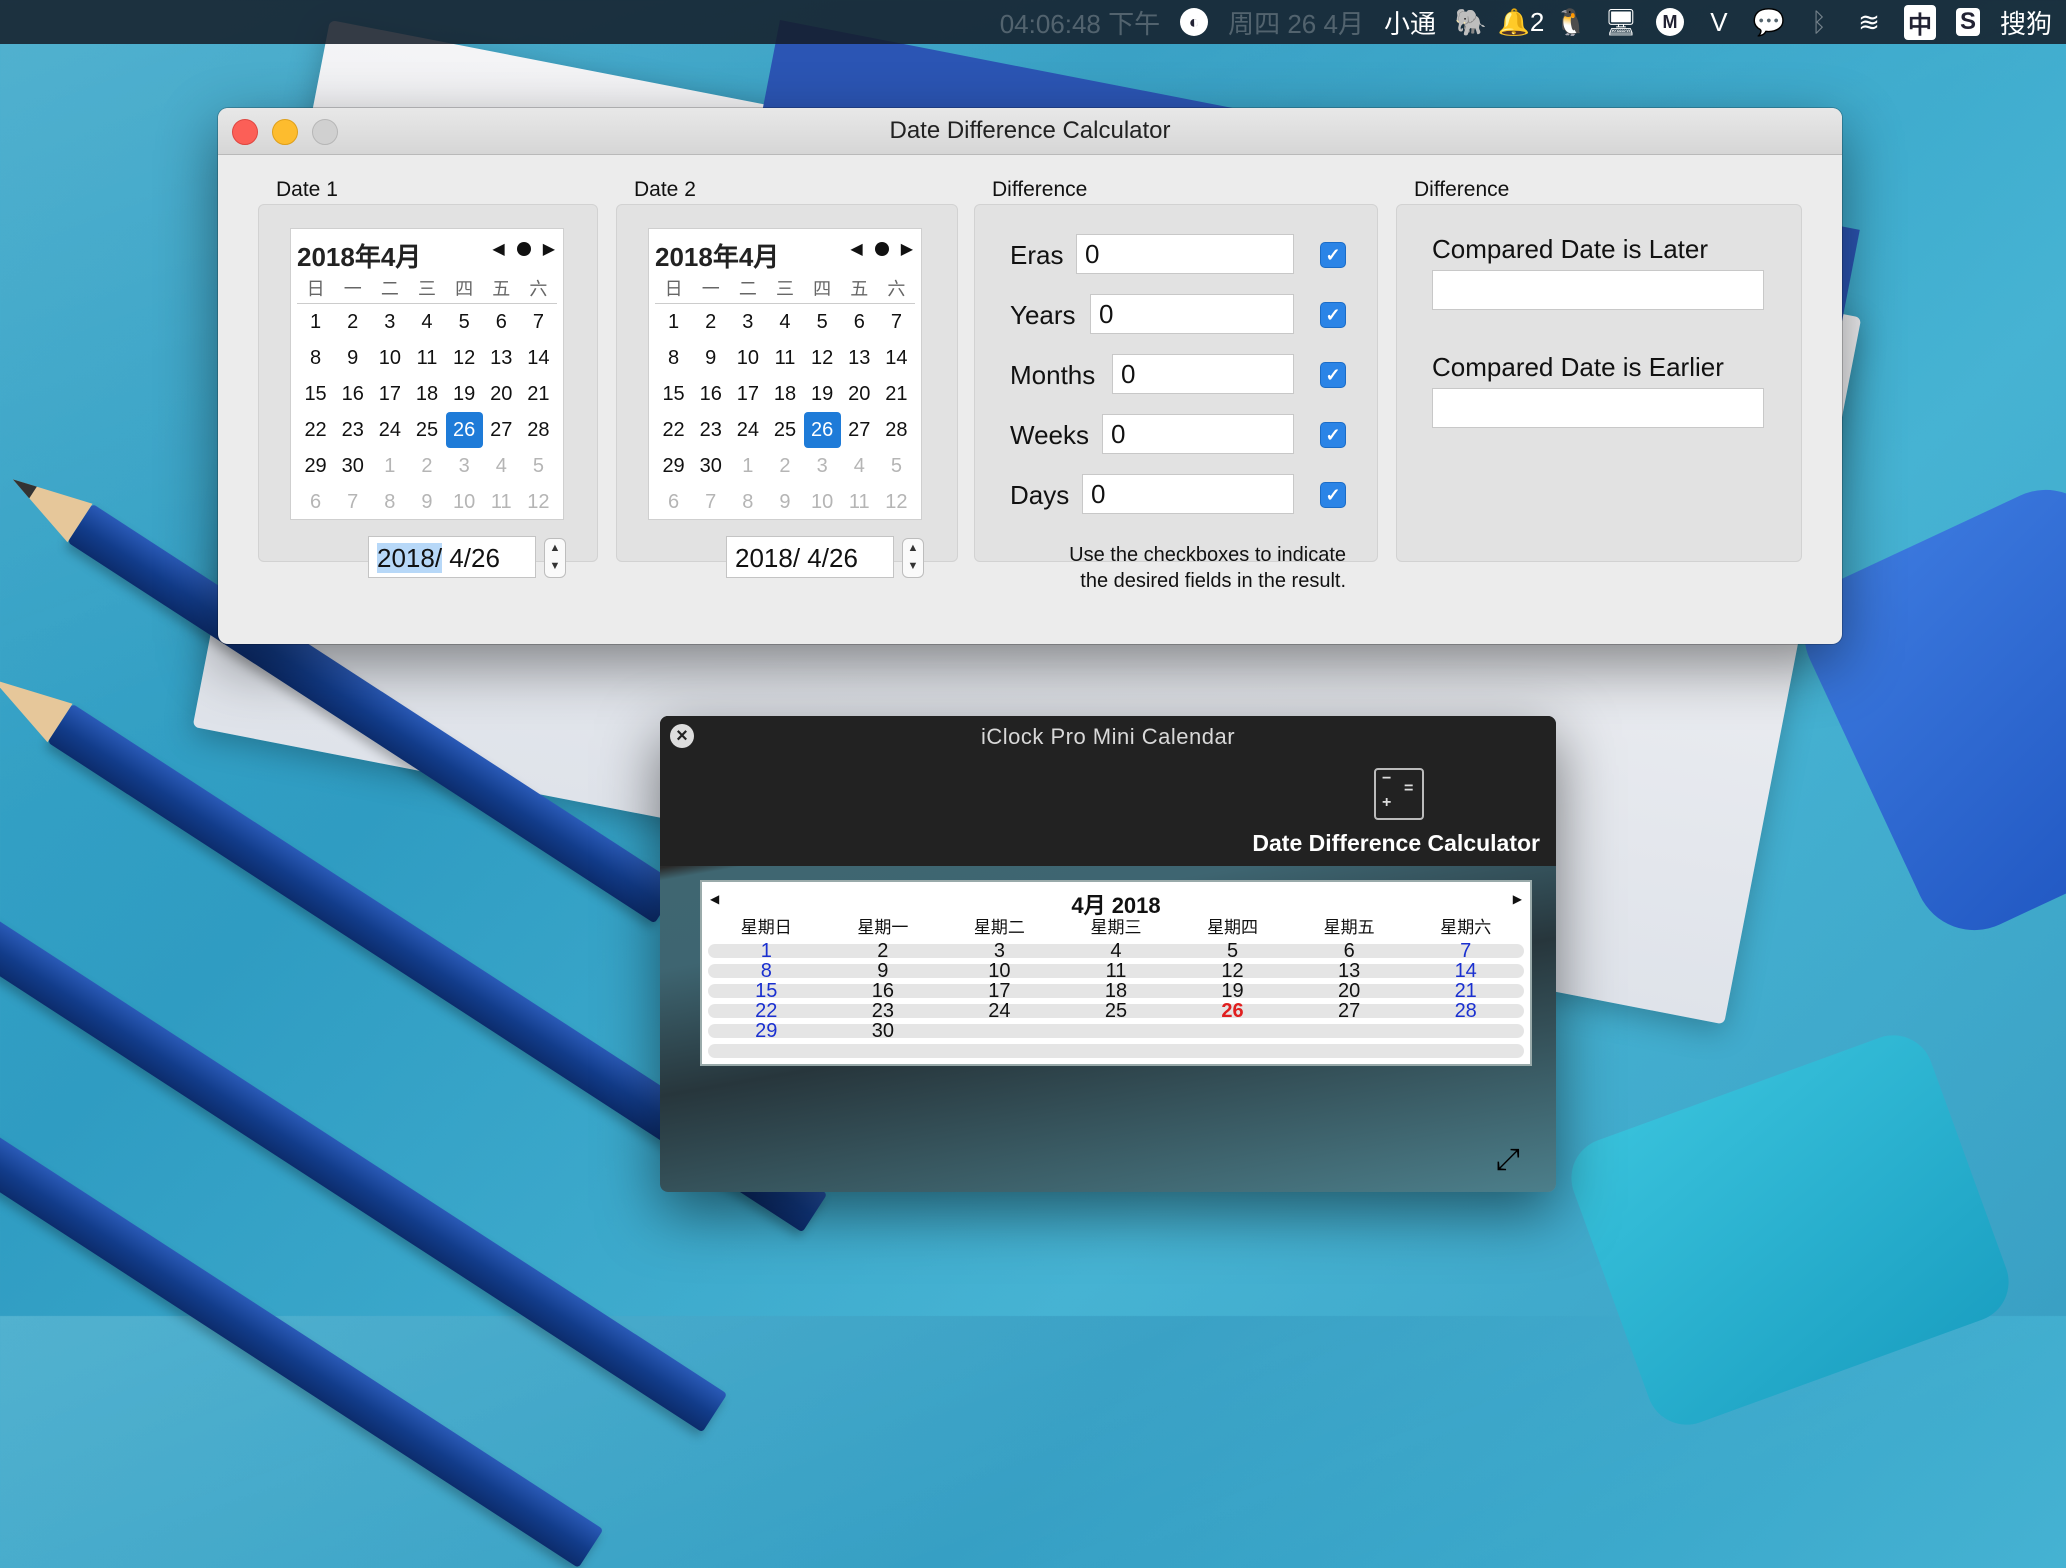  What do you see at coordinates (999, 951) in the screenshot?
I see `mini-day: 3` at bounding box center [999, 951].